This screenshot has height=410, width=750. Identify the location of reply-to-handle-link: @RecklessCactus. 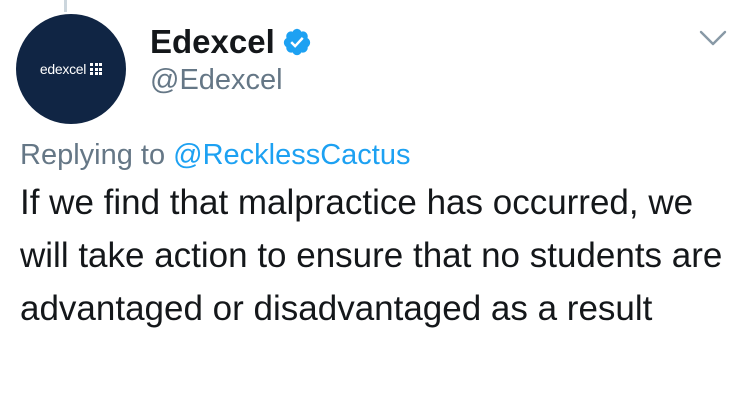
(291, 155).